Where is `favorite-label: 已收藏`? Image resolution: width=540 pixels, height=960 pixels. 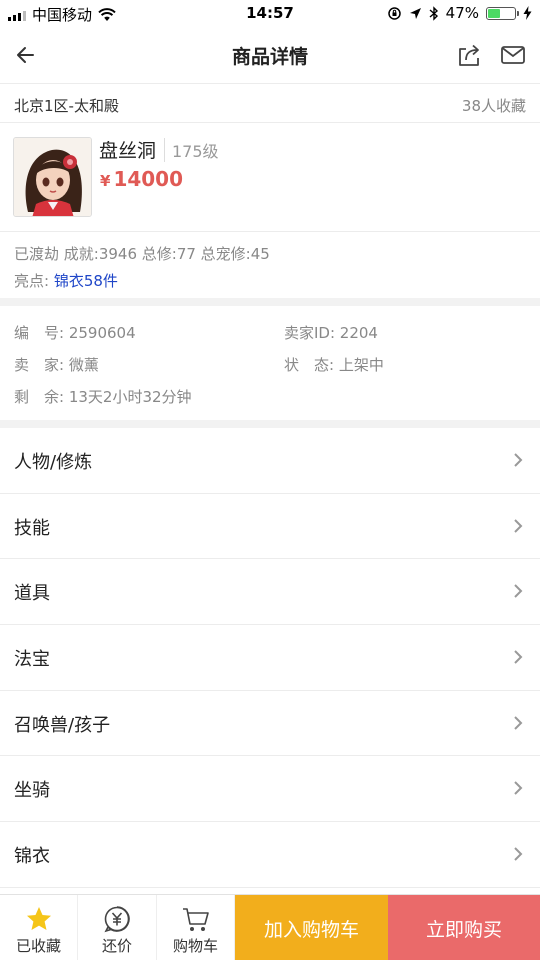
favorite-label: 已收藏 is located at coordinates (38, 946).